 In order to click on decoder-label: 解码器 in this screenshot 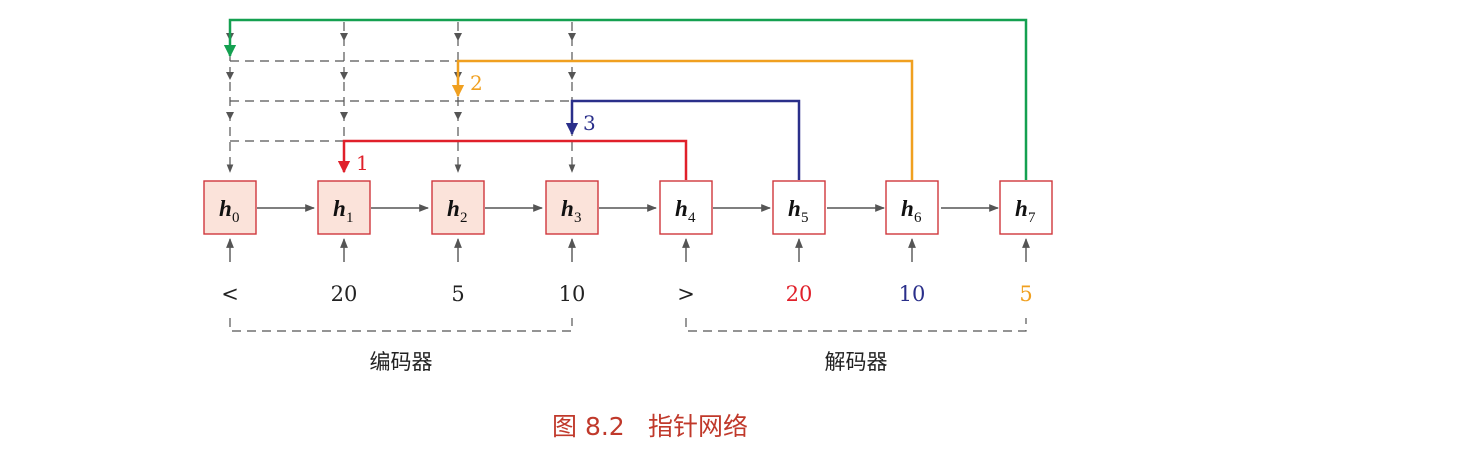, I will do `click(856, 362)`.